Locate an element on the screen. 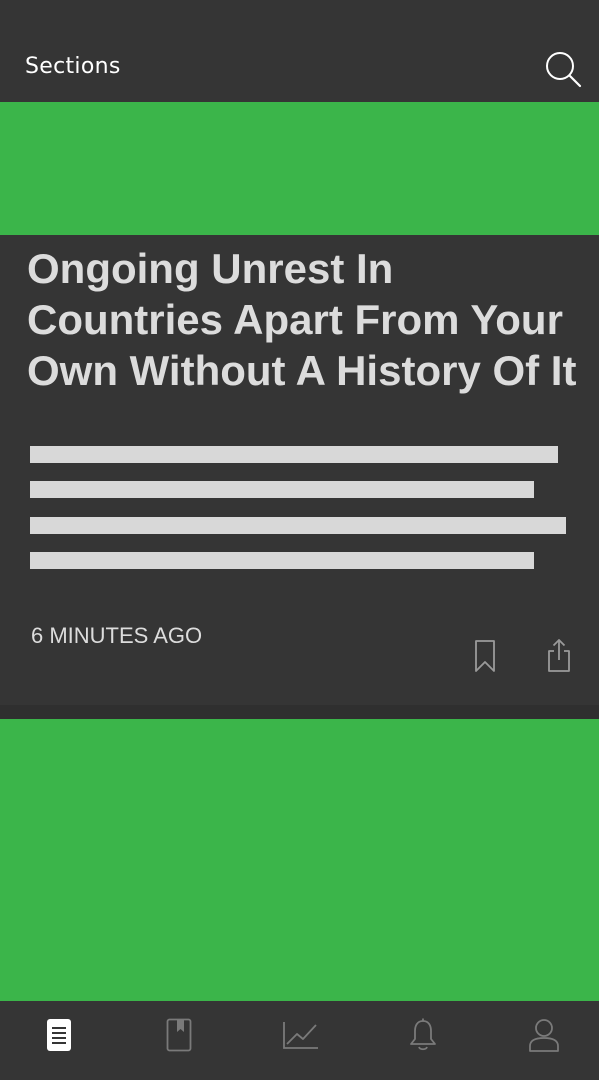  news-icon is located at coordinates (59, 1035).